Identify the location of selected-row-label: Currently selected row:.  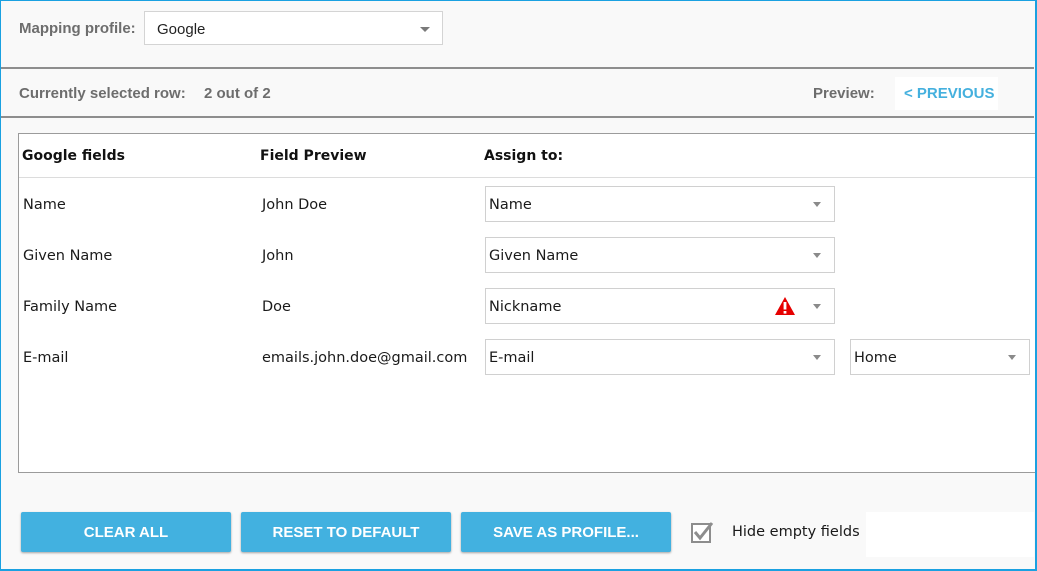
(102, 93).